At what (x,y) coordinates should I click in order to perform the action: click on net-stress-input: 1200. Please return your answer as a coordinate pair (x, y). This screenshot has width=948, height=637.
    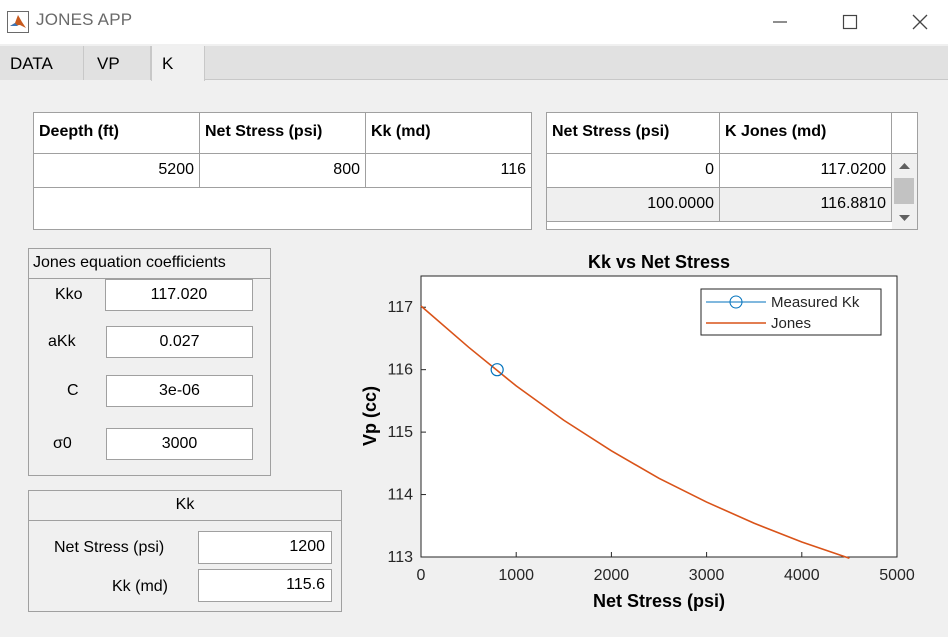
    Looking at the image, I should click on (265, 547).